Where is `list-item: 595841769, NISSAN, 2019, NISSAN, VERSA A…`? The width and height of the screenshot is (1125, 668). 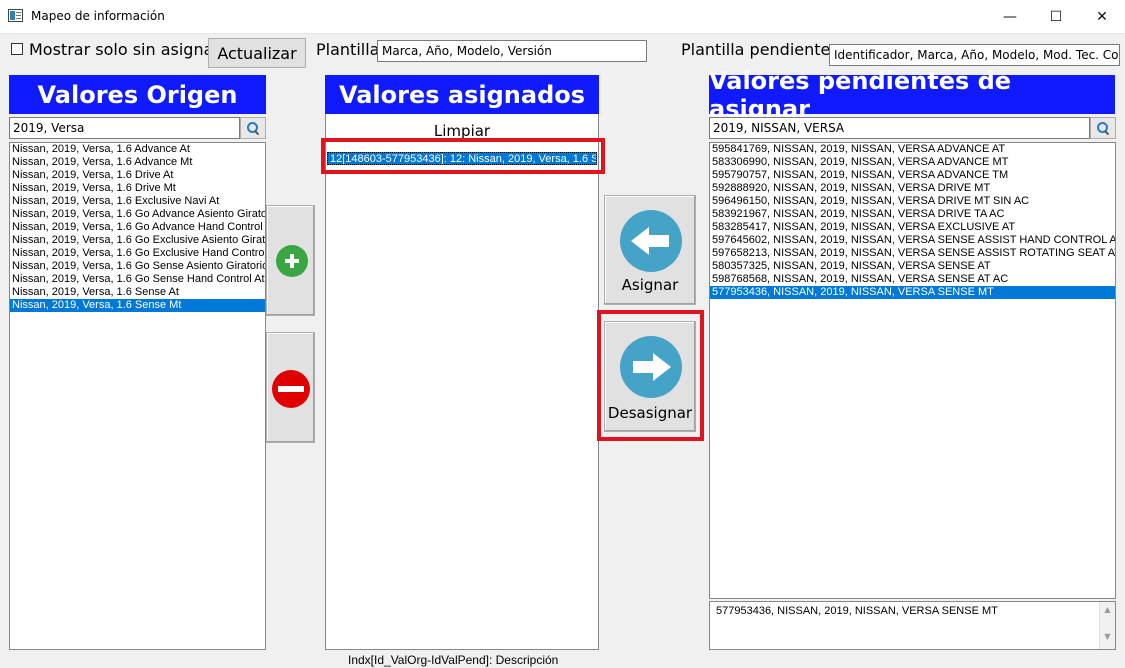 list-item: 595841769, NISSAN, 2019, NISSAN, VERSA A… is located at coordinates (912, 149).